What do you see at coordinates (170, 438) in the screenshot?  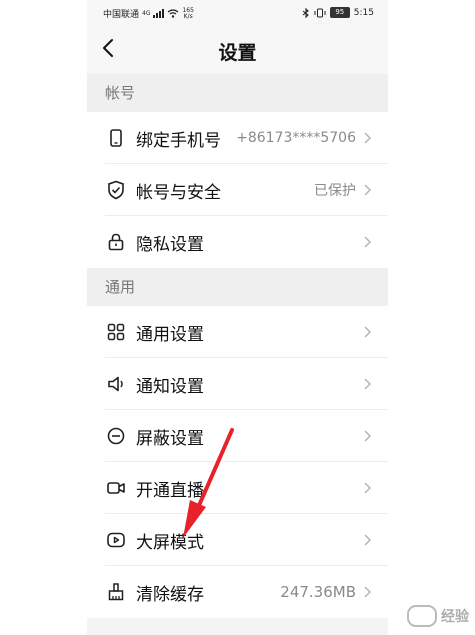 I see `row-label: 屏蔽设置` at bounding box center [170, 438].